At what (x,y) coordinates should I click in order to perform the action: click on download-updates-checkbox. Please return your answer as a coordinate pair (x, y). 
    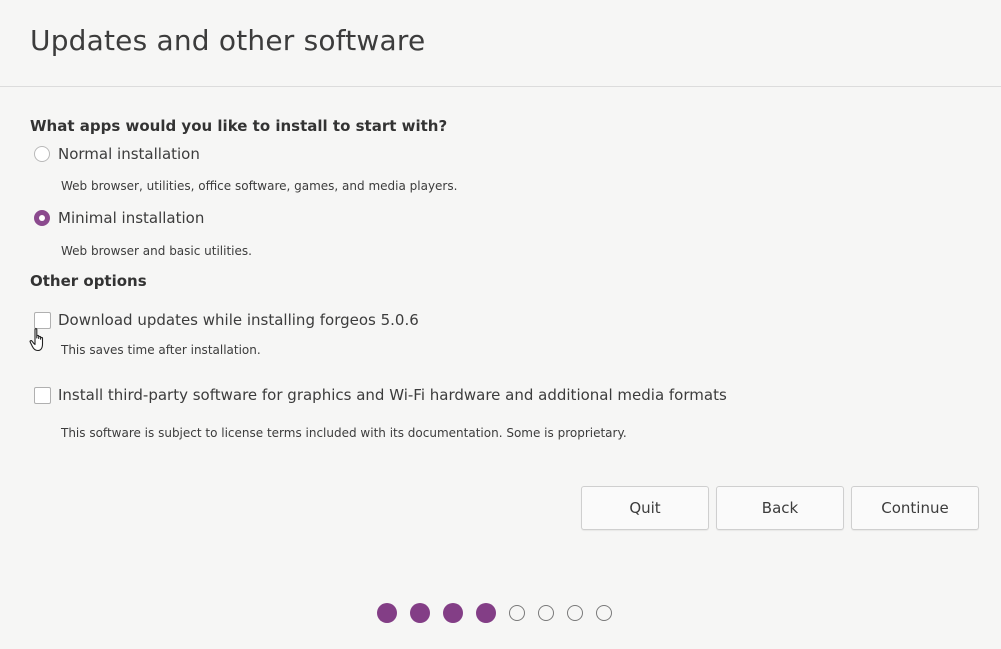
    Looking at the image, I should click on (42, 320).